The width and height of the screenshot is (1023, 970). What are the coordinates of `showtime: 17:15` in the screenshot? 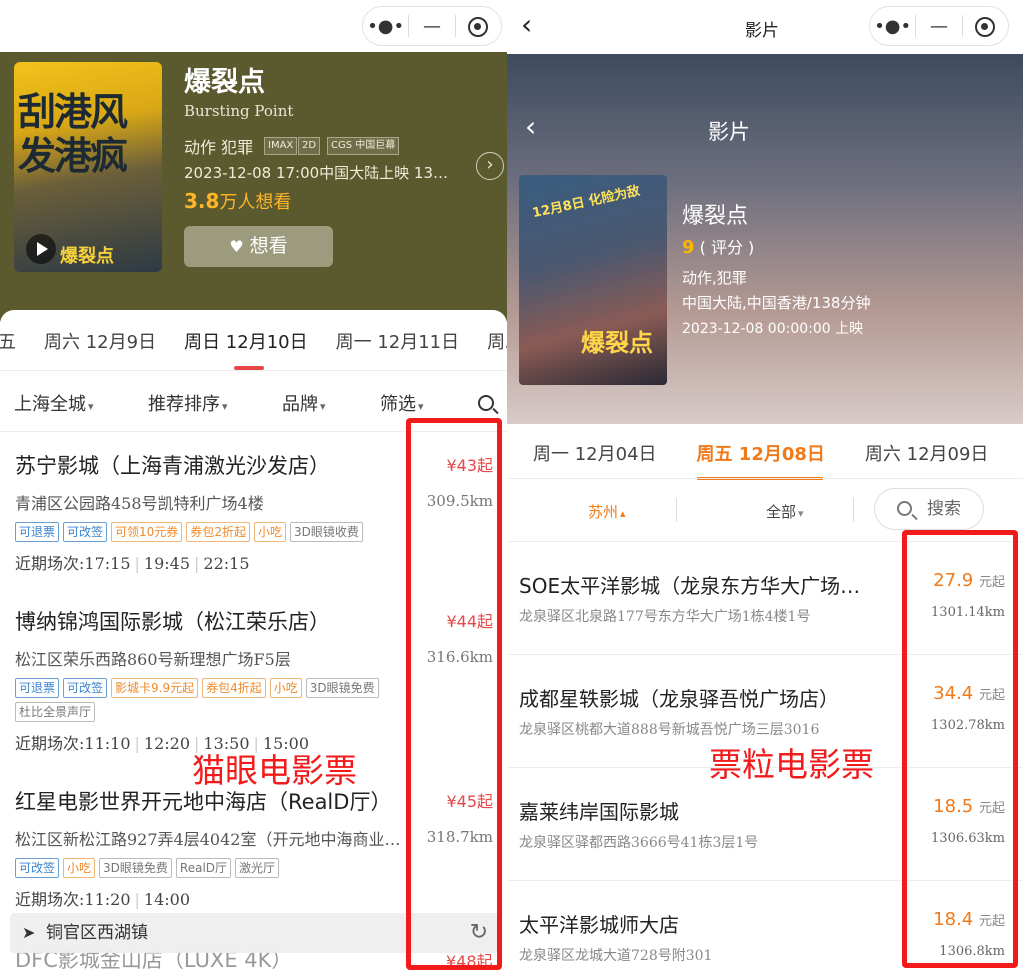 It's located at (107, 563).